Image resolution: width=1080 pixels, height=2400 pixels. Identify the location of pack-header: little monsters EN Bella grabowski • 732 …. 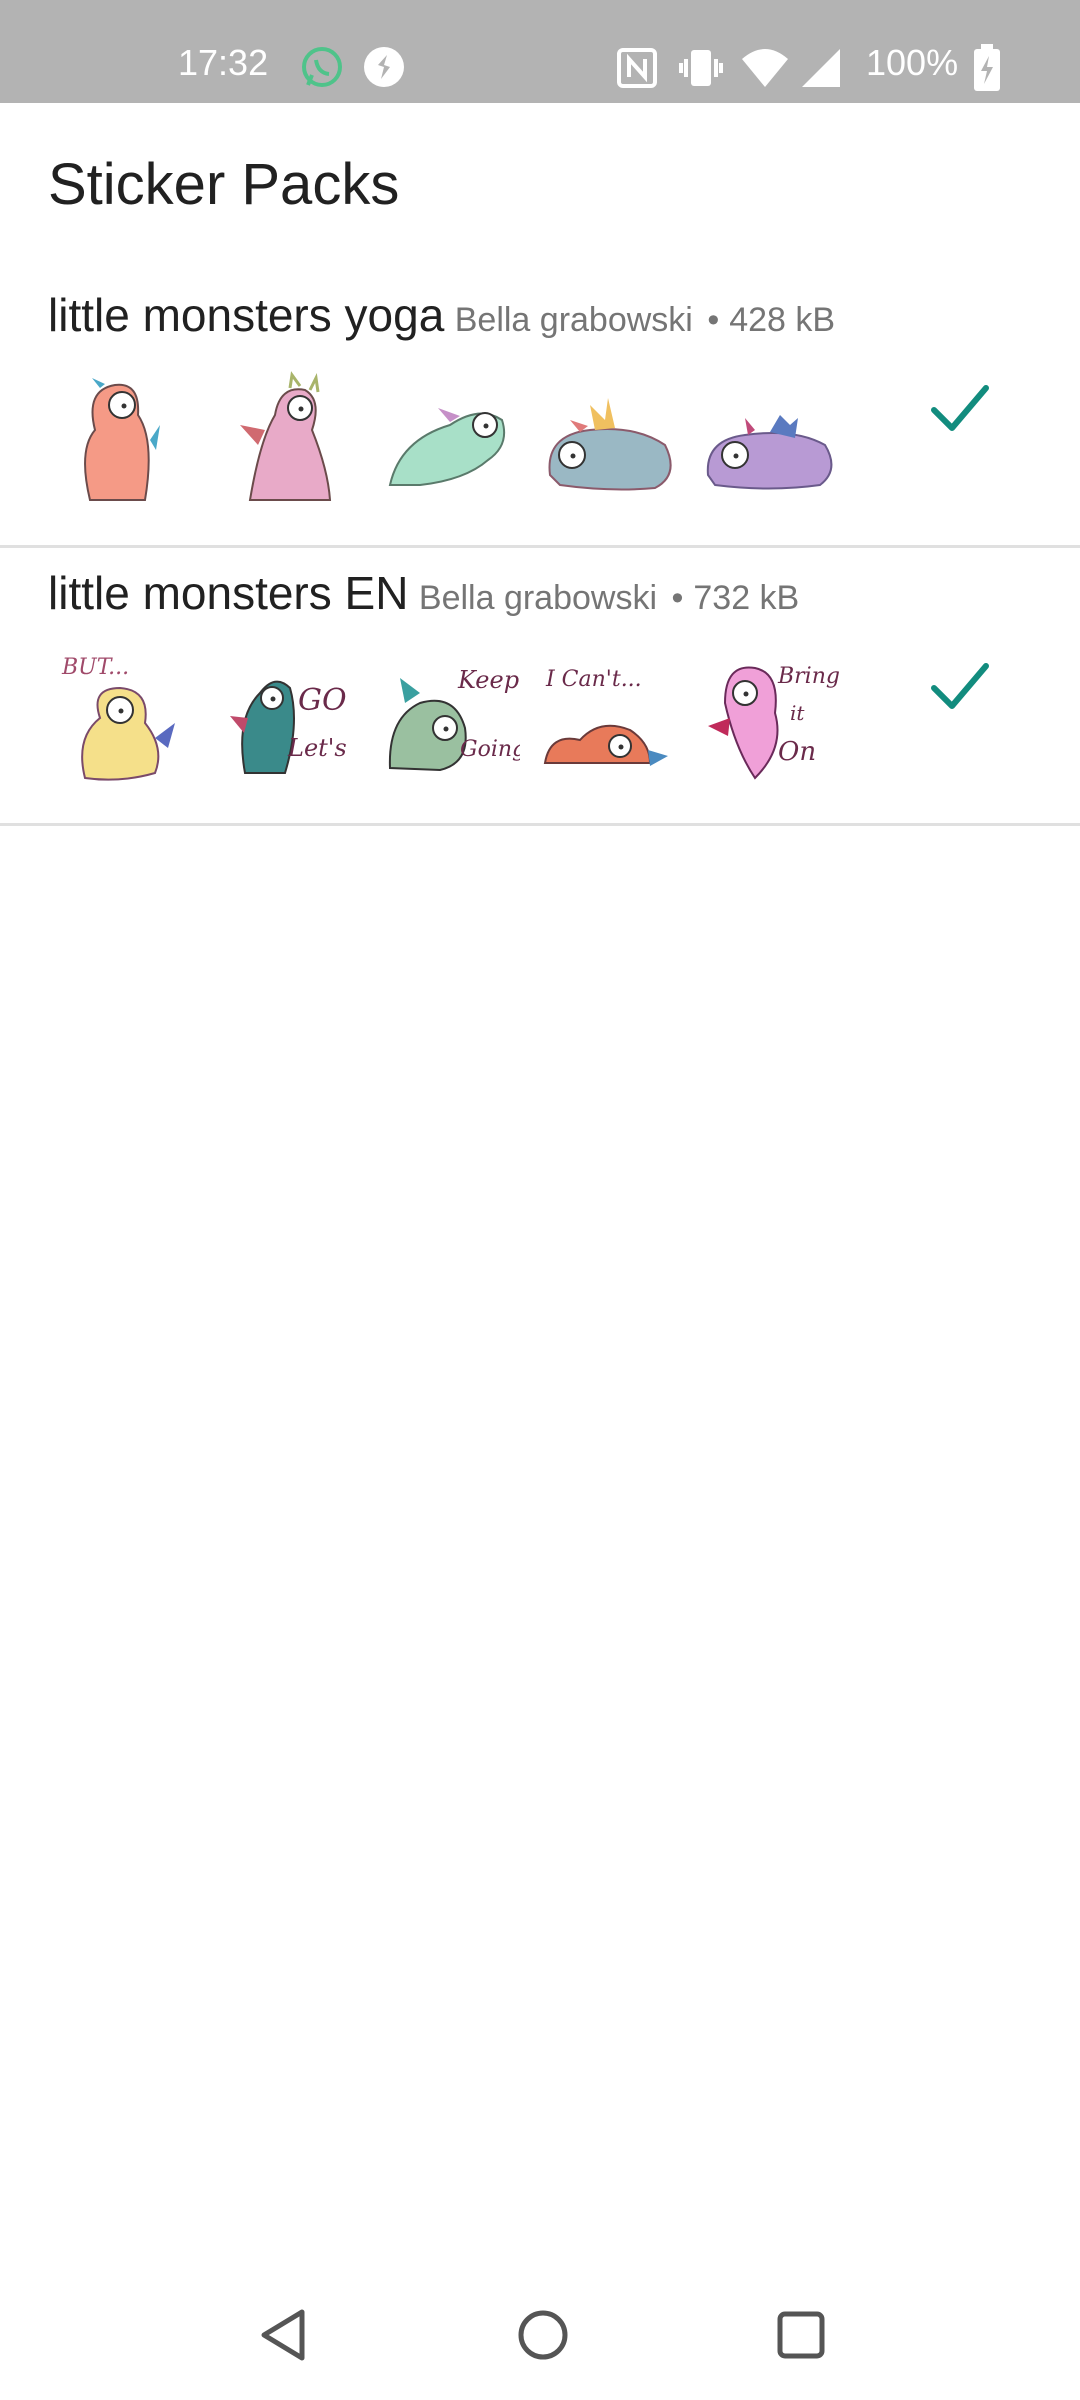
(423, 593).